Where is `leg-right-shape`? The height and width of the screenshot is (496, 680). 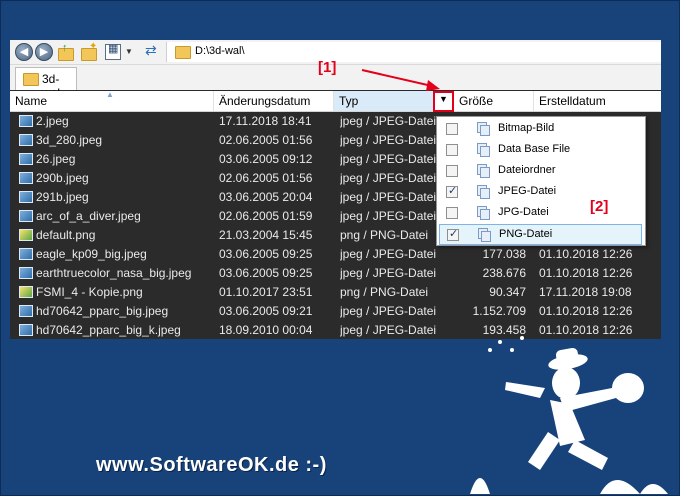
leg-right-shape is located at coordinates (588, 455).